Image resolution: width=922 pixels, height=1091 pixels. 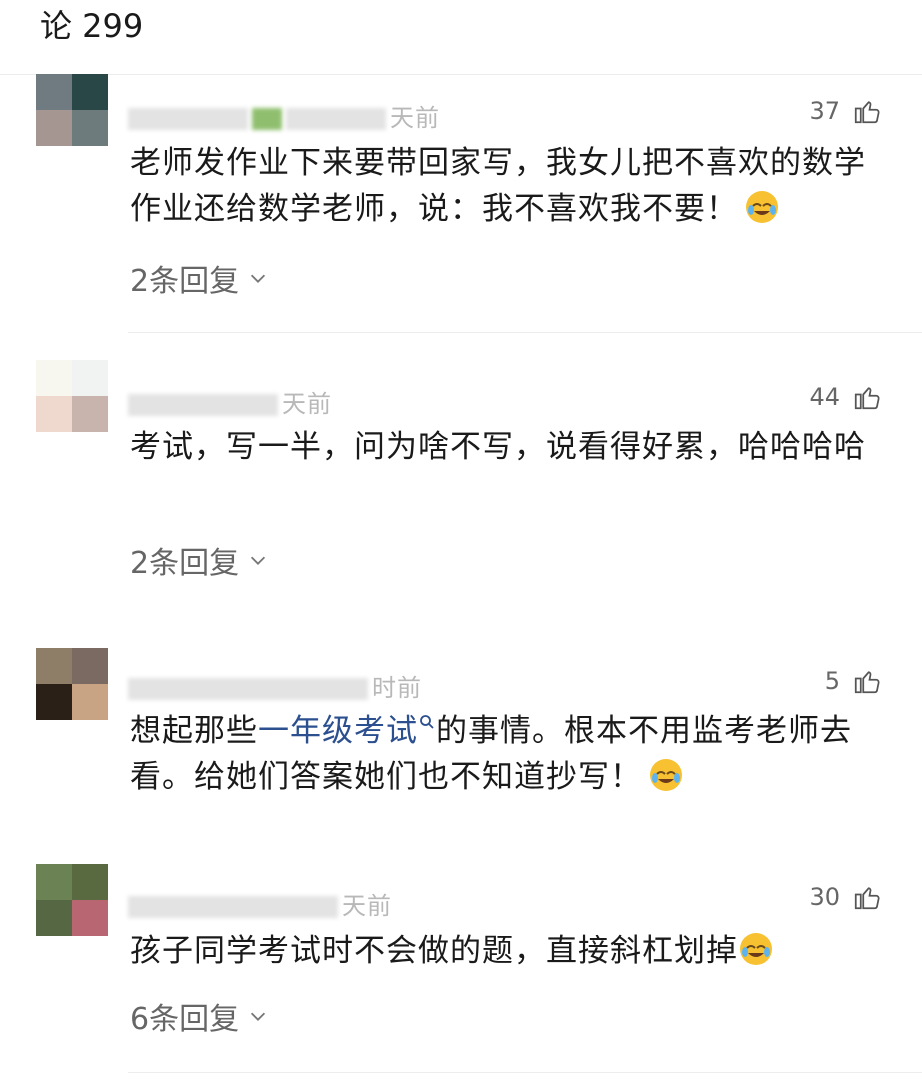 What do you see at coordinates (498, 447) in the screenshot?
I see `comment-text-body: 考试，写一半，问为啥不写，说看得好累，哈哈哈哈` at bounding box center [498, 447].